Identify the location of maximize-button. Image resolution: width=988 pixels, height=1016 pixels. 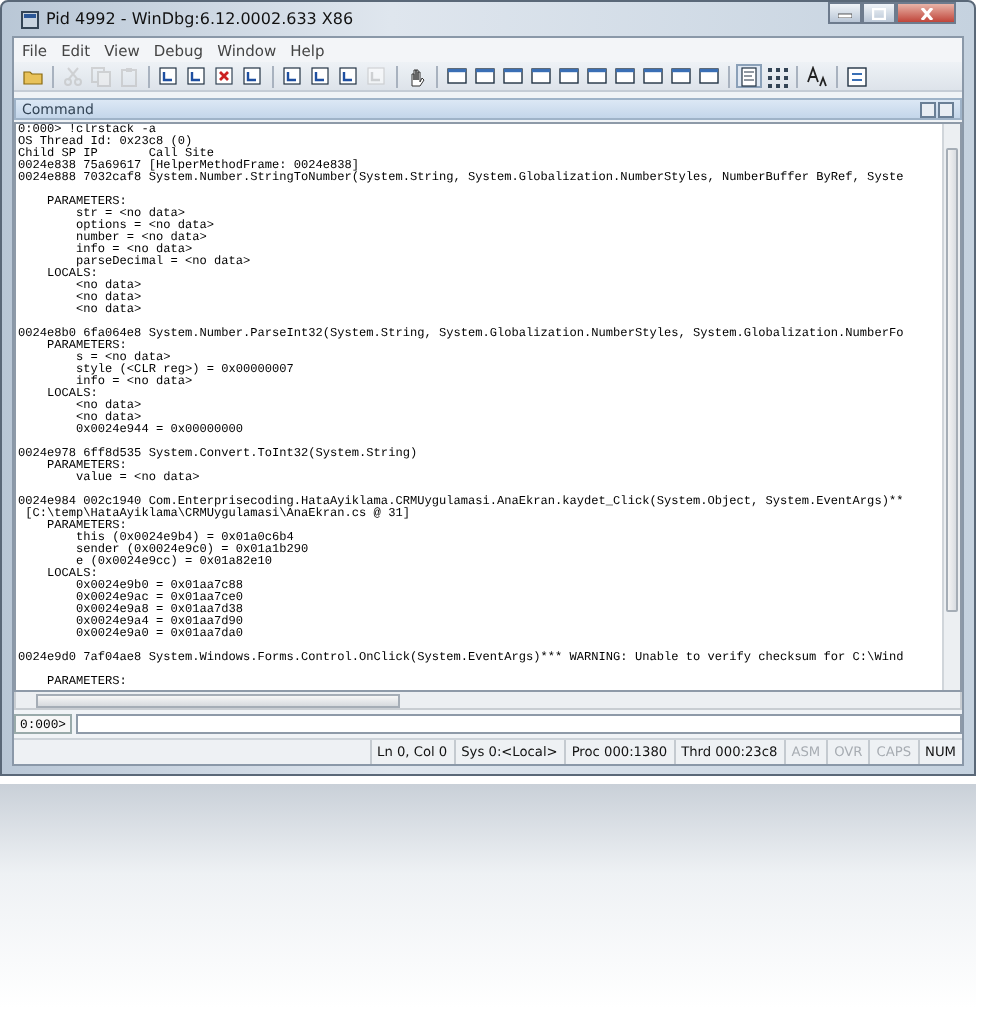
(879, 13).